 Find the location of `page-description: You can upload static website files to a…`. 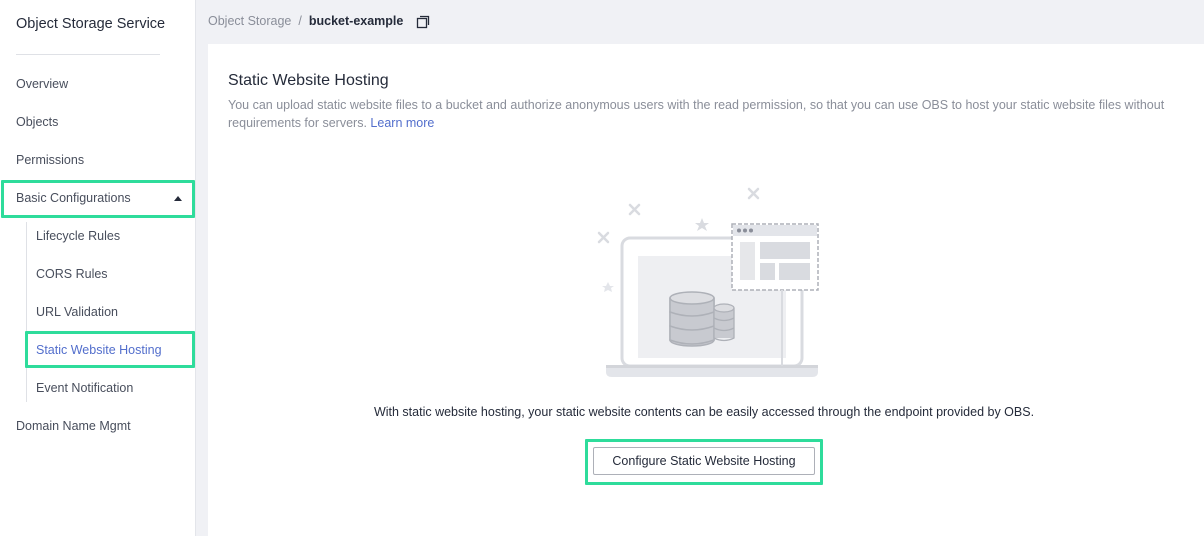

page-description: You can upload static website files to a… is located at coordinates (703, 114).